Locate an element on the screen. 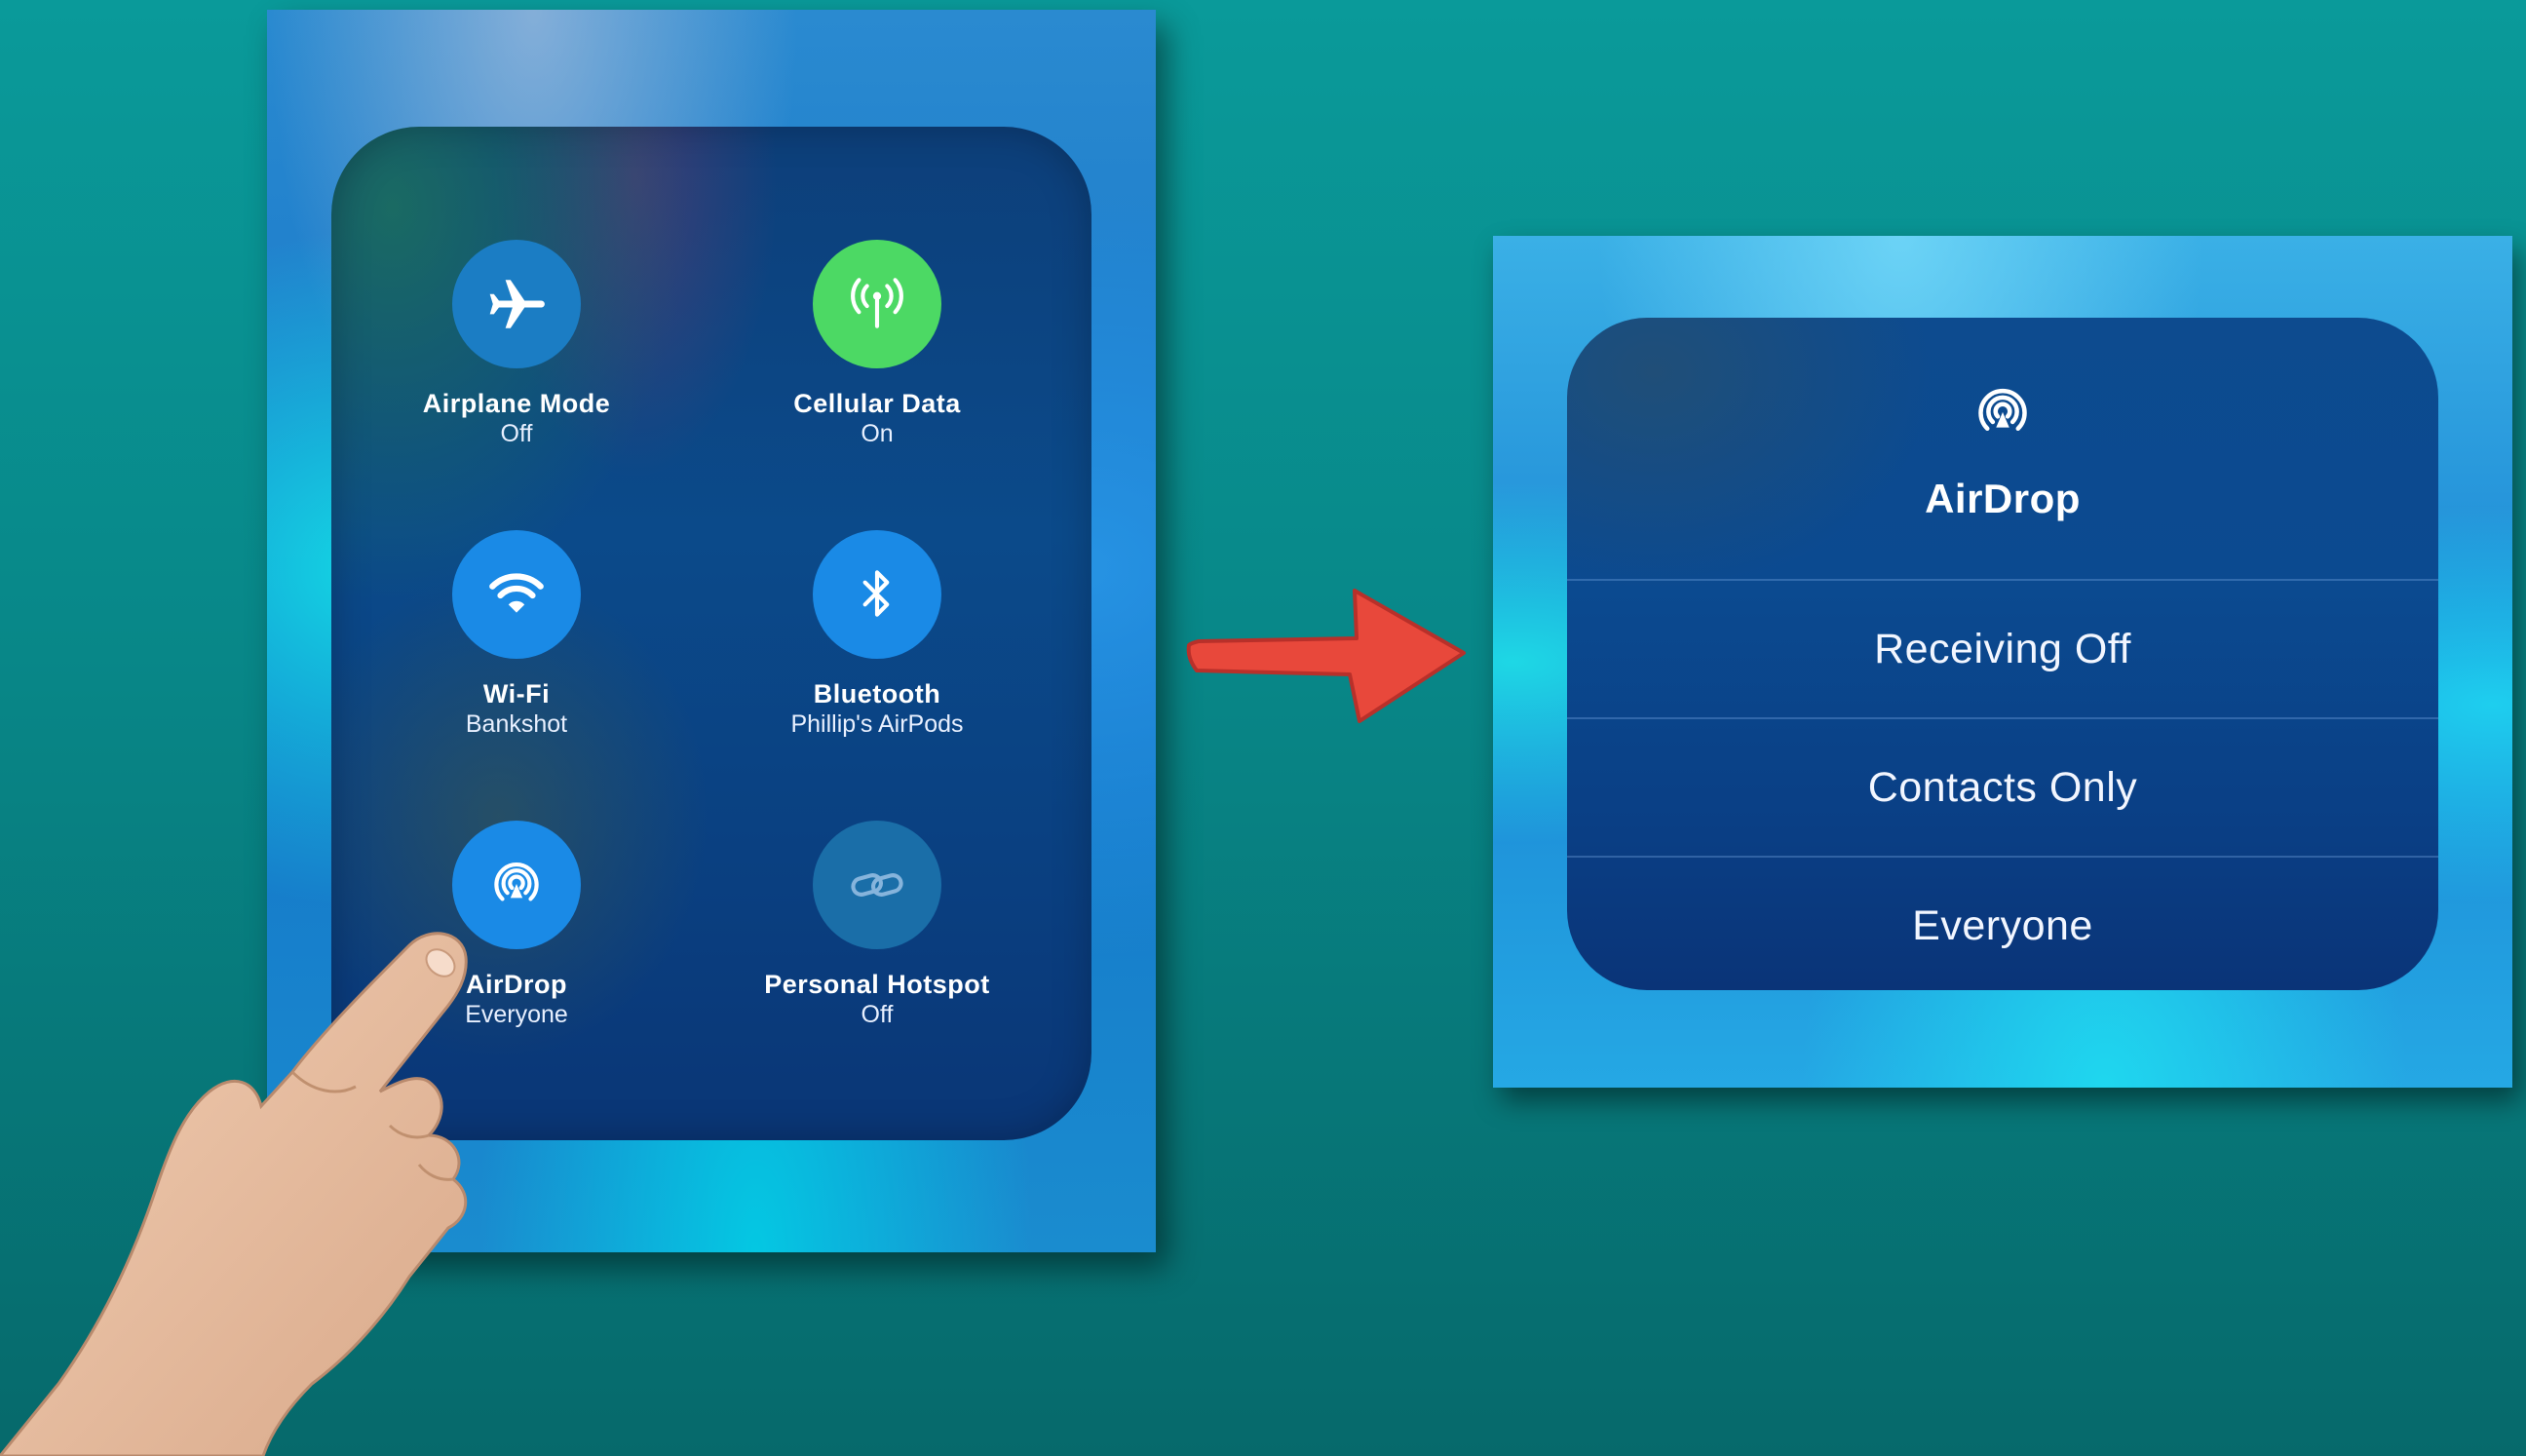 The image size is (2526, 1456). tile-label: Personal Hotspot is located at coordinates (877, 984).